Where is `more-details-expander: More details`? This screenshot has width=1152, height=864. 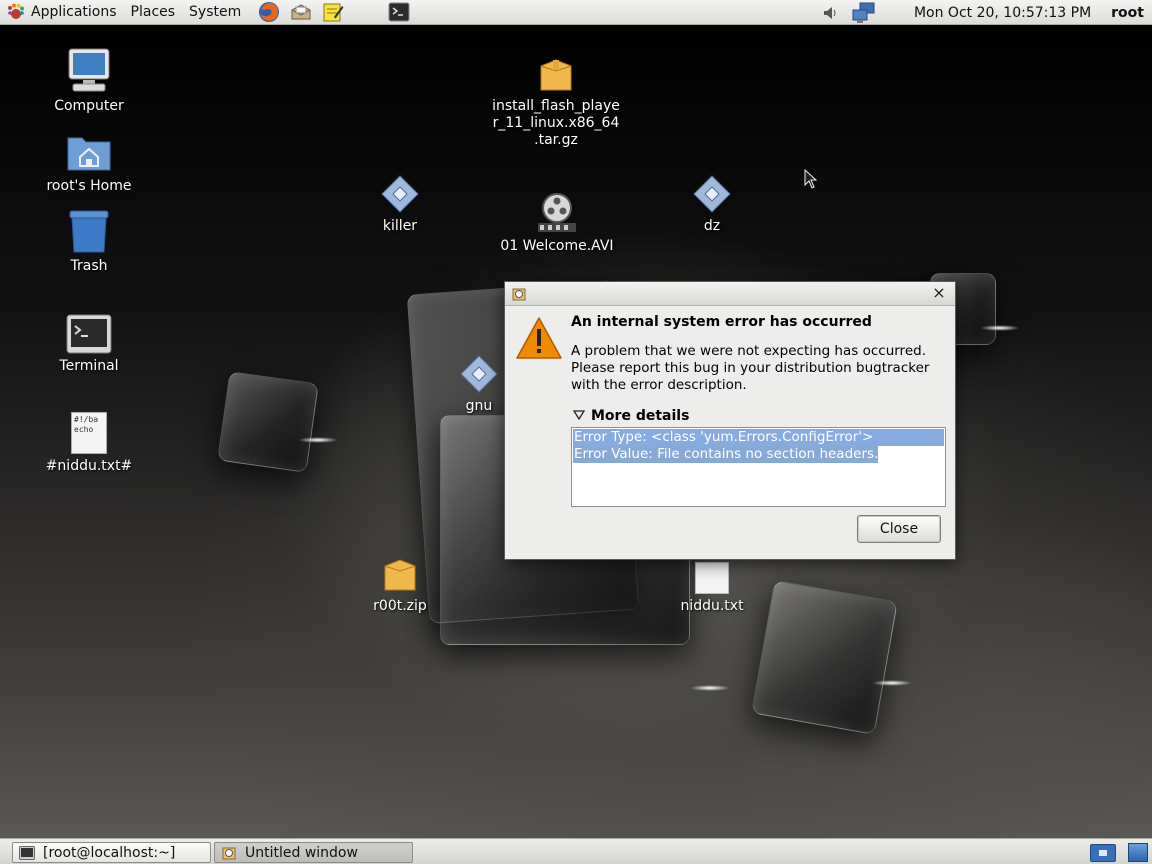
more-details-expander: More details is located at coordinates (631, 416).